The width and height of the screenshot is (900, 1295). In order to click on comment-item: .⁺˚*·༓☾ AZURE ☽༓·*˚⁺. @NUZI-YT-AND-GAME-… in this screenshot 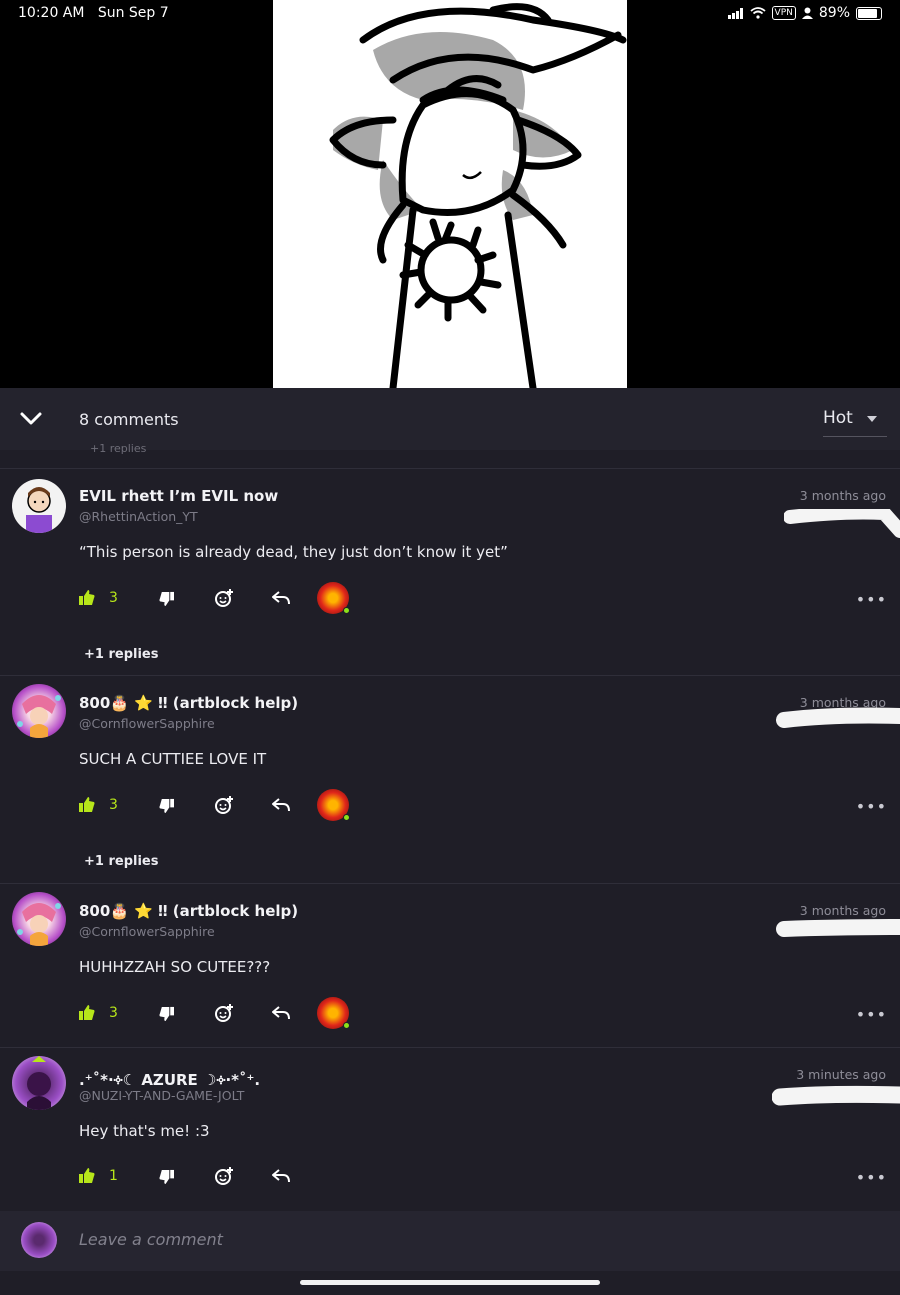, I will do `click(450, 1129)`.